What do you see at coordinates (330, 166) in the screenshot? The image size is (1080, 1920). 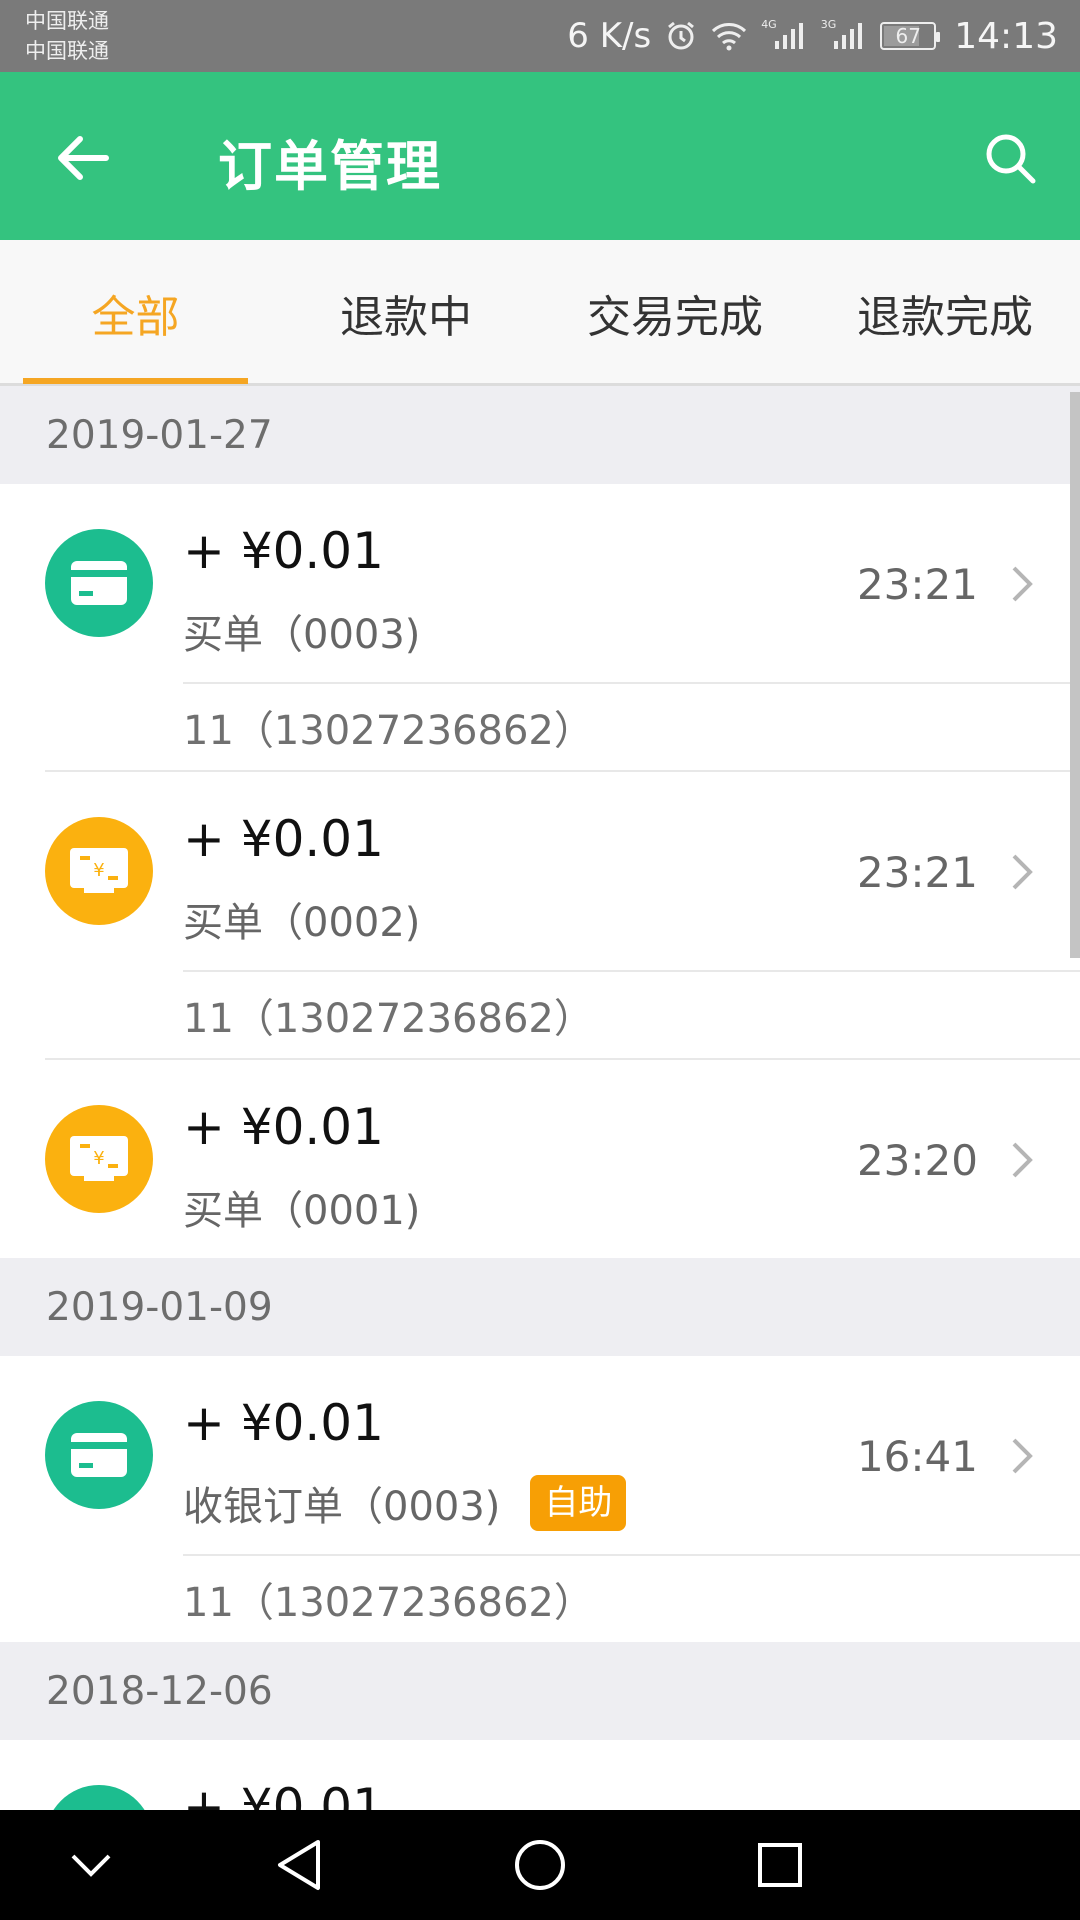 I see `page-title: 订单管理` at bounding box center [330, 166].